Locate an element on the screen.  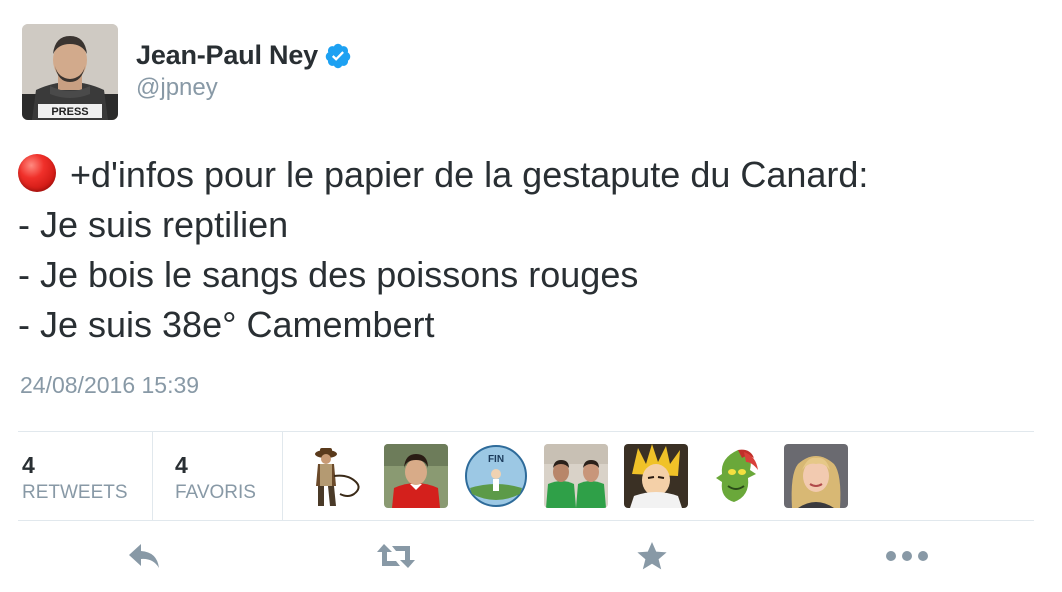
retweet-button is located at coordinates (396, 556).